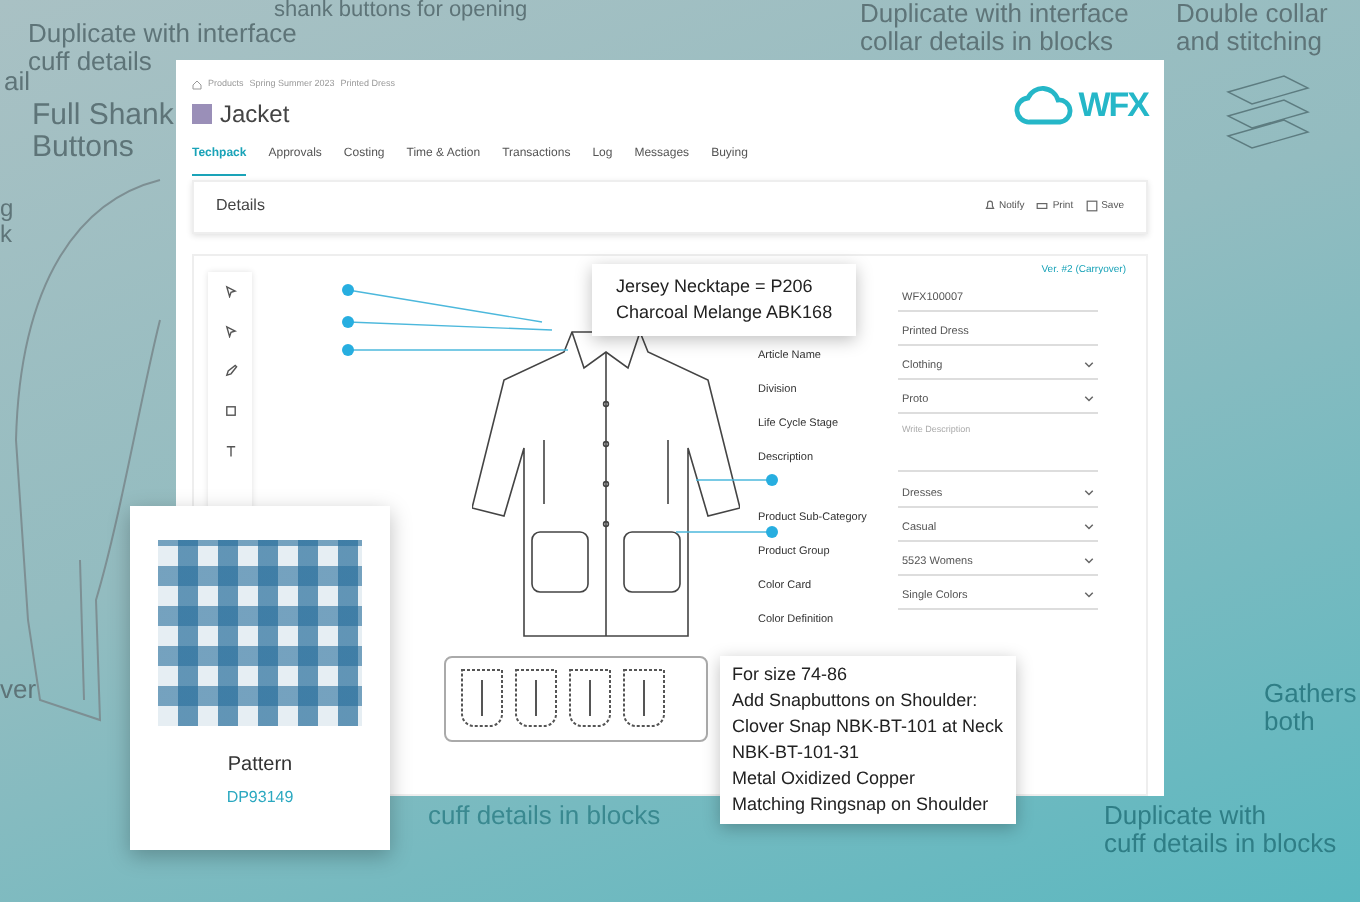 The height and width of the screenshot is (902, 1360). I want to click on pattern-title: Pattern, so click(260, 766).